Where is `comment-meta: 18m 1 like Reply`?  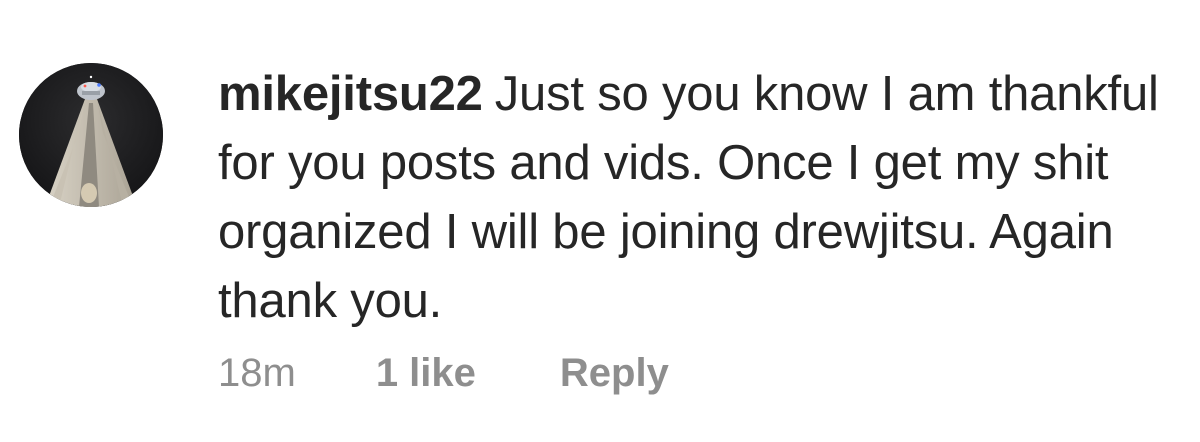 comment-meta: 18m 1 like Reply is located at coordinates (443, 373).